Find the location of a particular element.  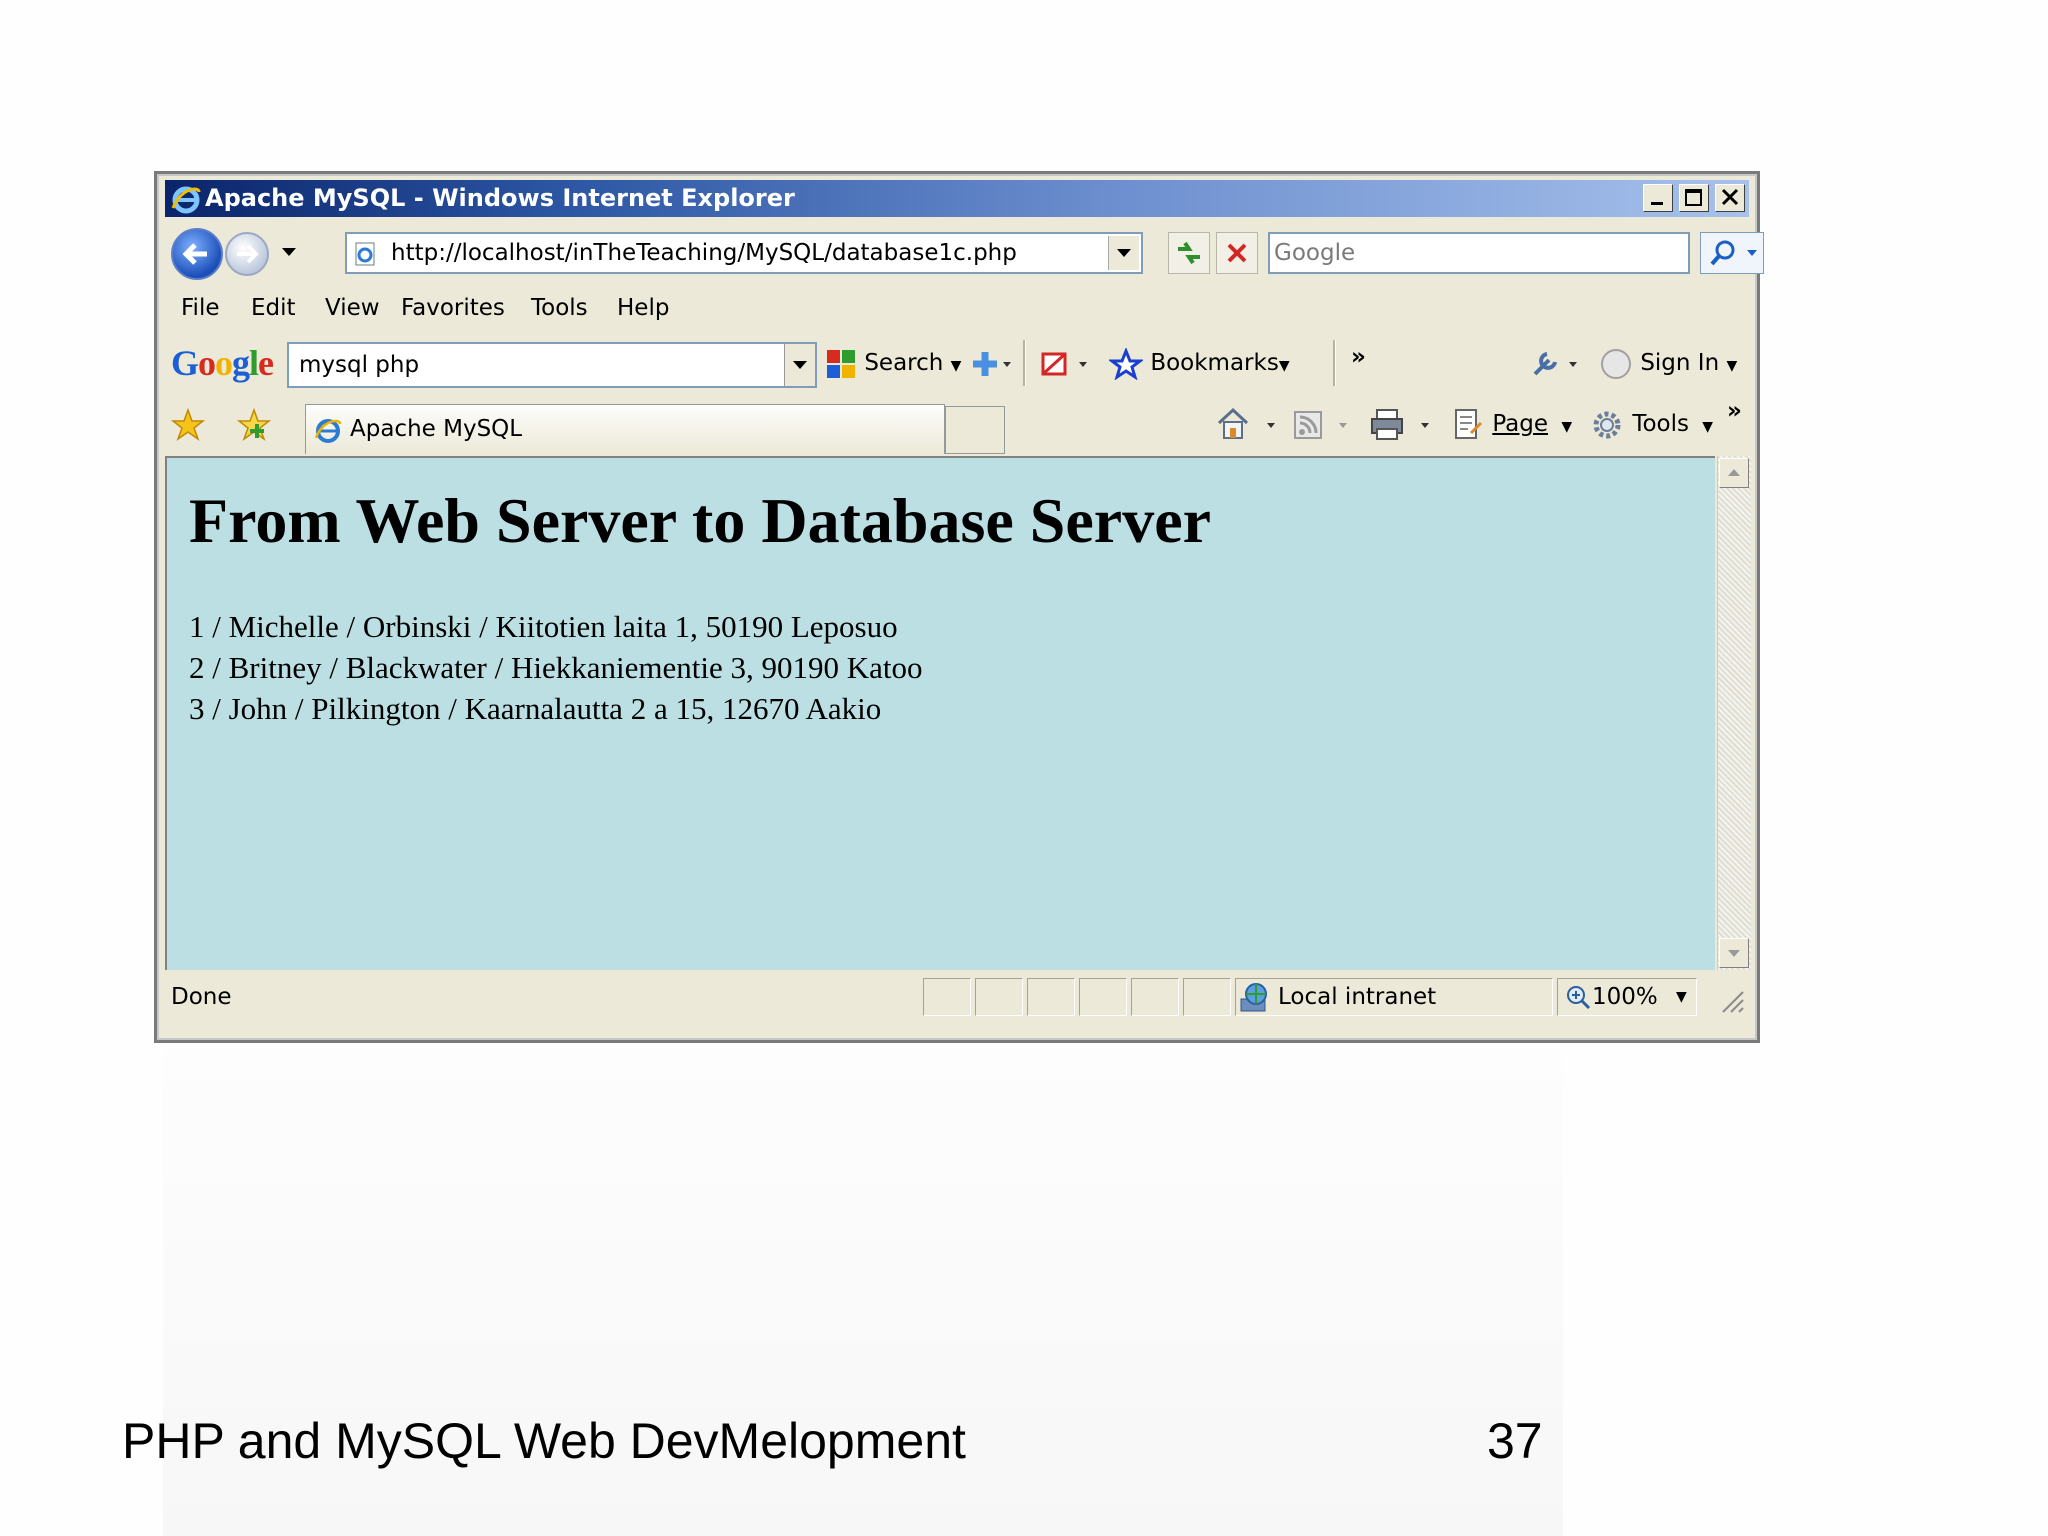

menu-view: View is located at coordinates (352, 308).